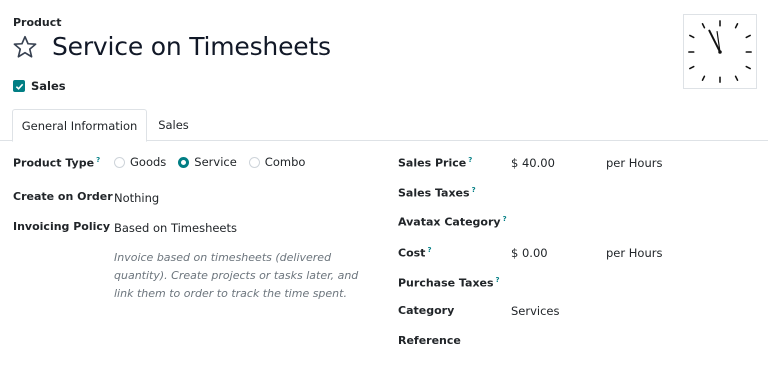 Image resolution: width=768 pixels, height=370 pixels. Describe the element at coordinates (634, 163) in the screenshot. I see `sales-price-unit: per Hours` at that location.